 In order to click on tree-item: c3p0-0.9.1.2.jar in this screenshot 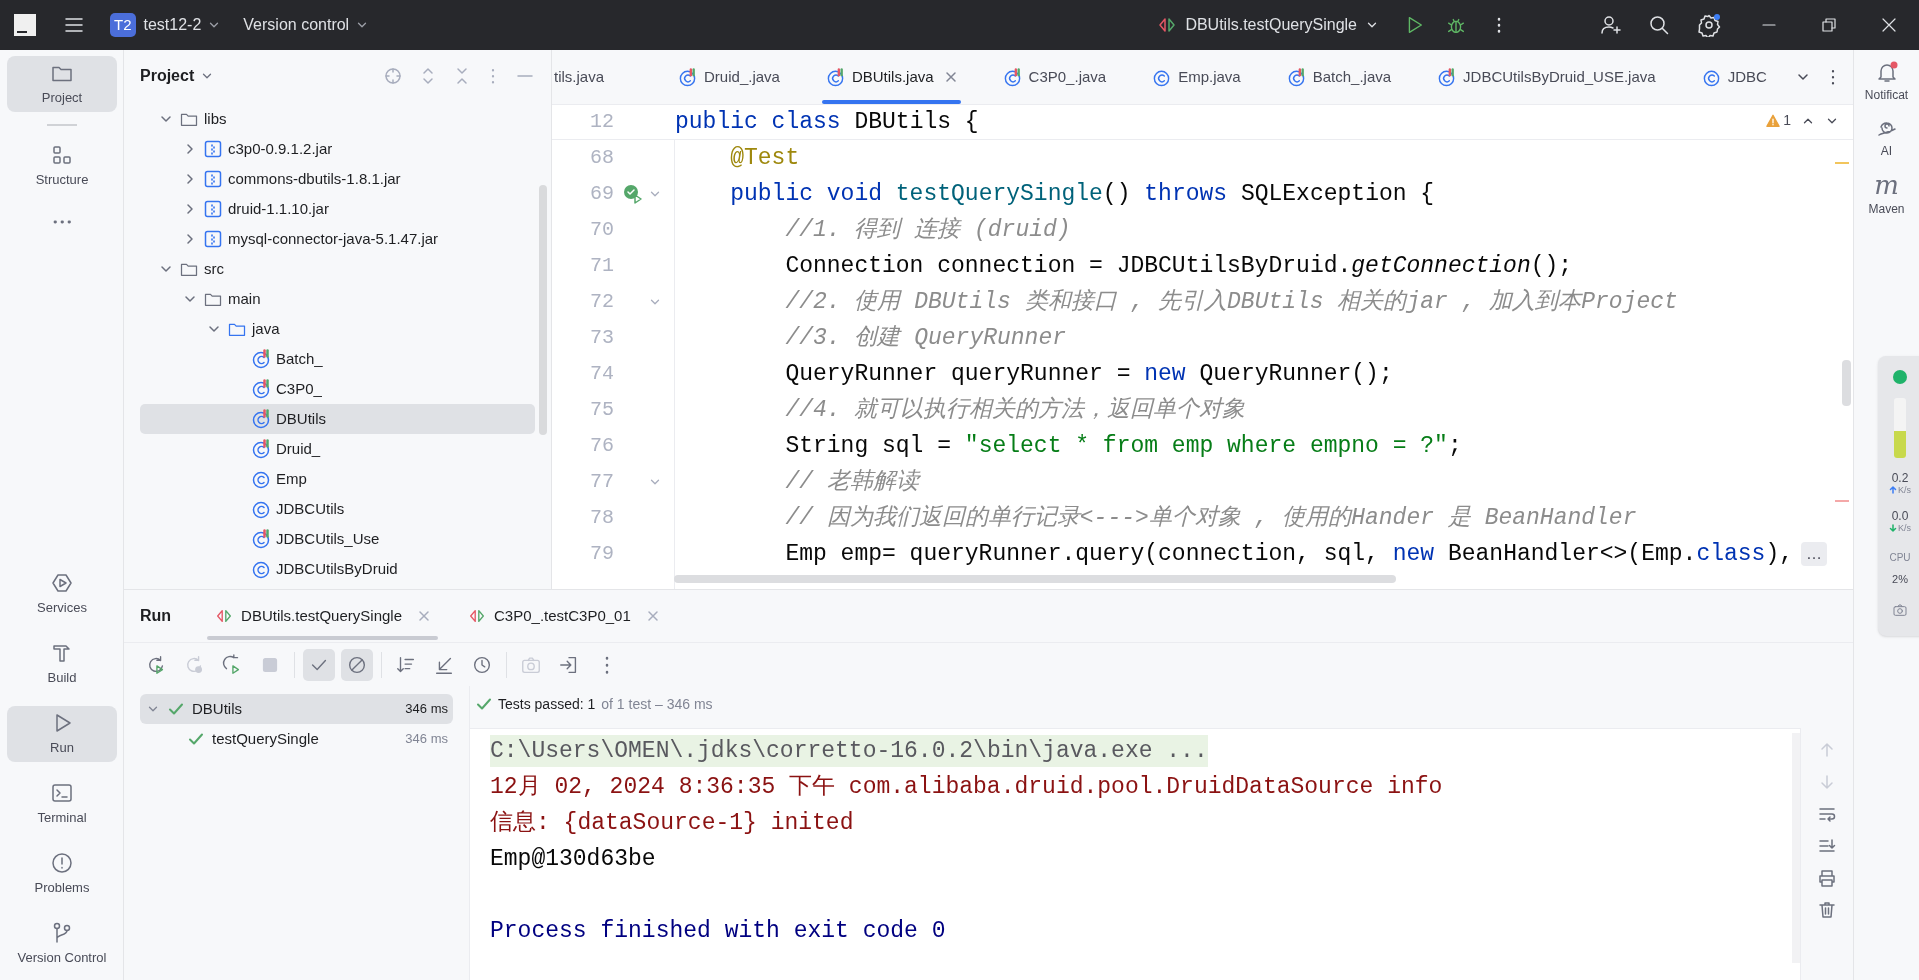, I will do `click(337, 149)`.